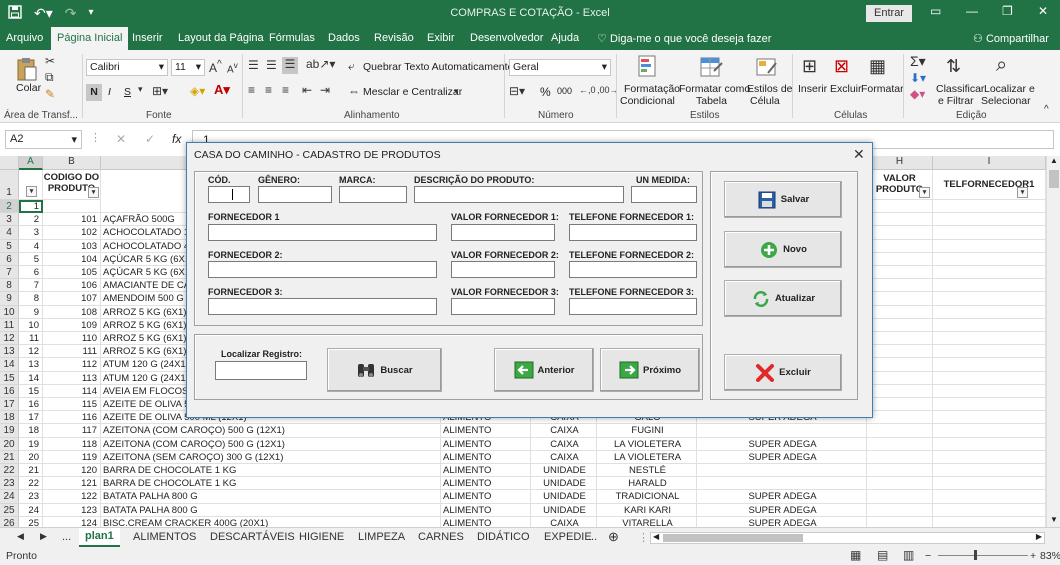  I want to click on novo-button: Novo, so click(783, 249).